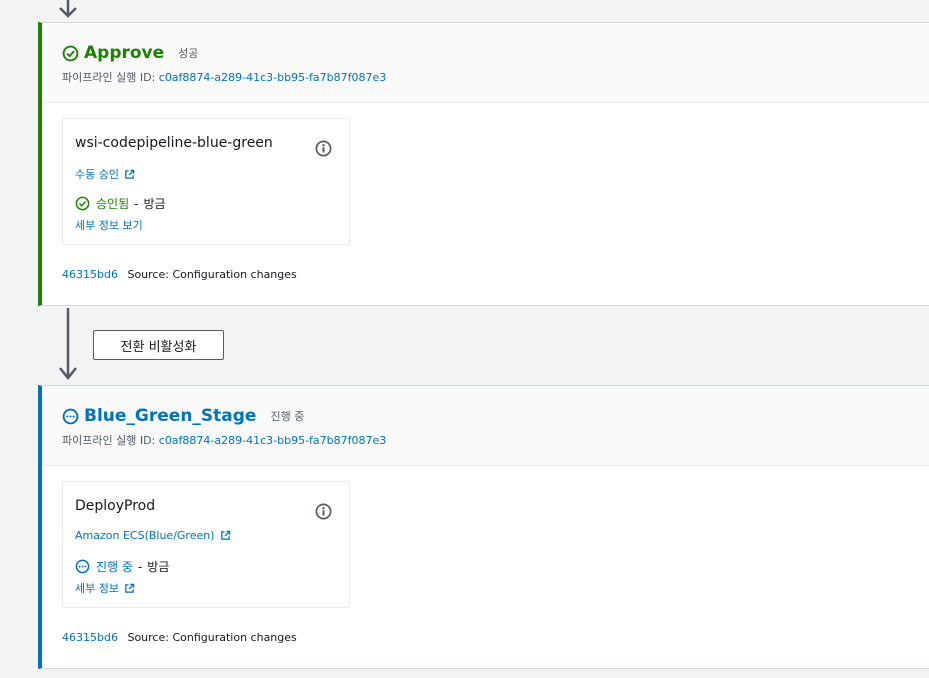 This screenshot has width=929, height=678. I want to click on status-word: 승인됨, so click(113, 204).